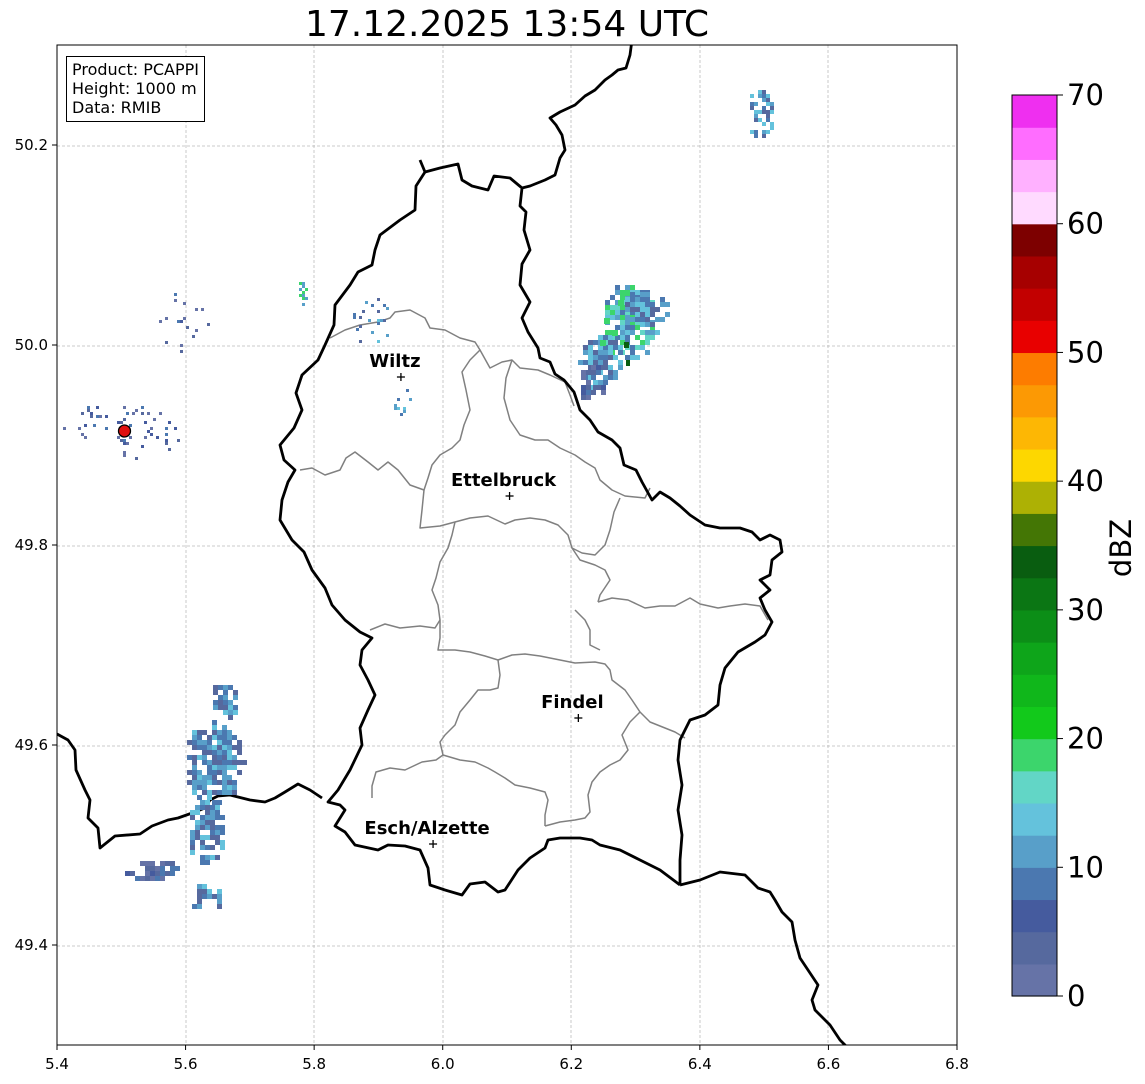 The width and height of the screenshot is (1145, 1084). I want to click on colorbar-tick-label: 0, so click(1076, 996).